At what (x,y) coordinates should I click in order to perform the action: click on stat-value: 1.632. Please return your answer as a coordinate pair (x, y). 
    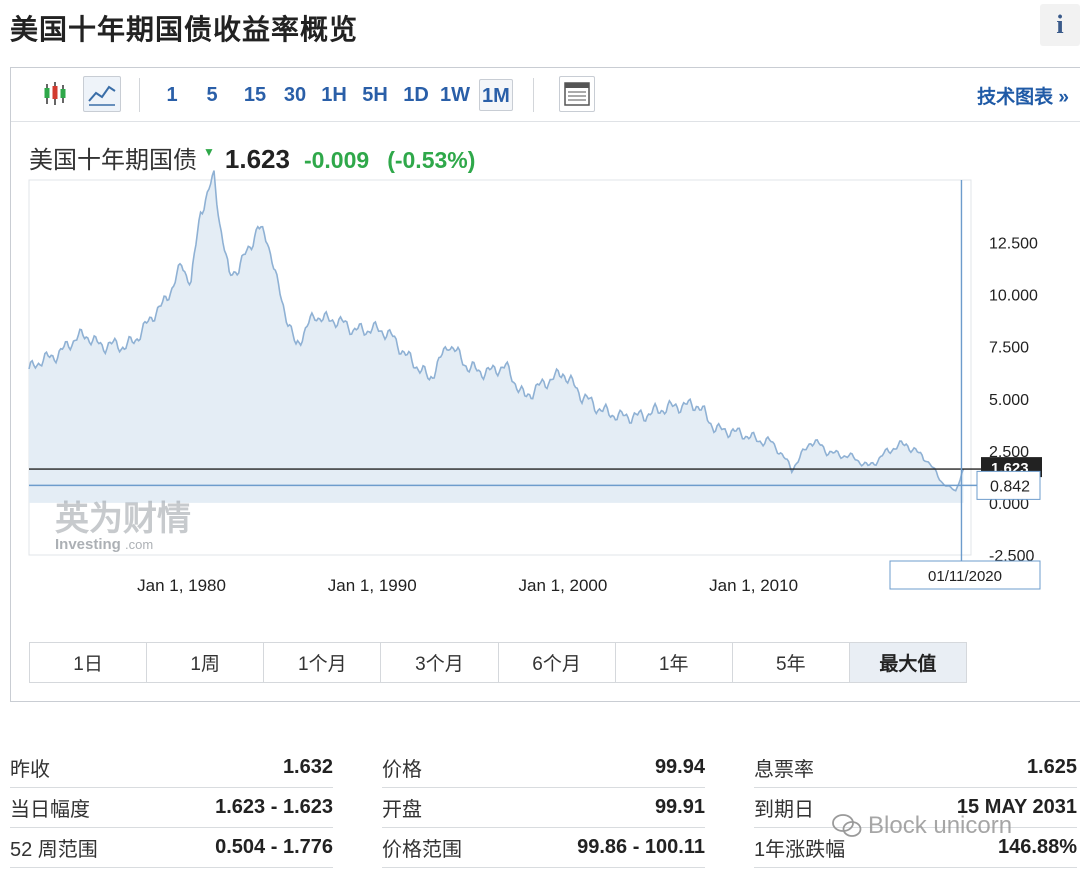
    Looking at the image, I should click on (307, 767).